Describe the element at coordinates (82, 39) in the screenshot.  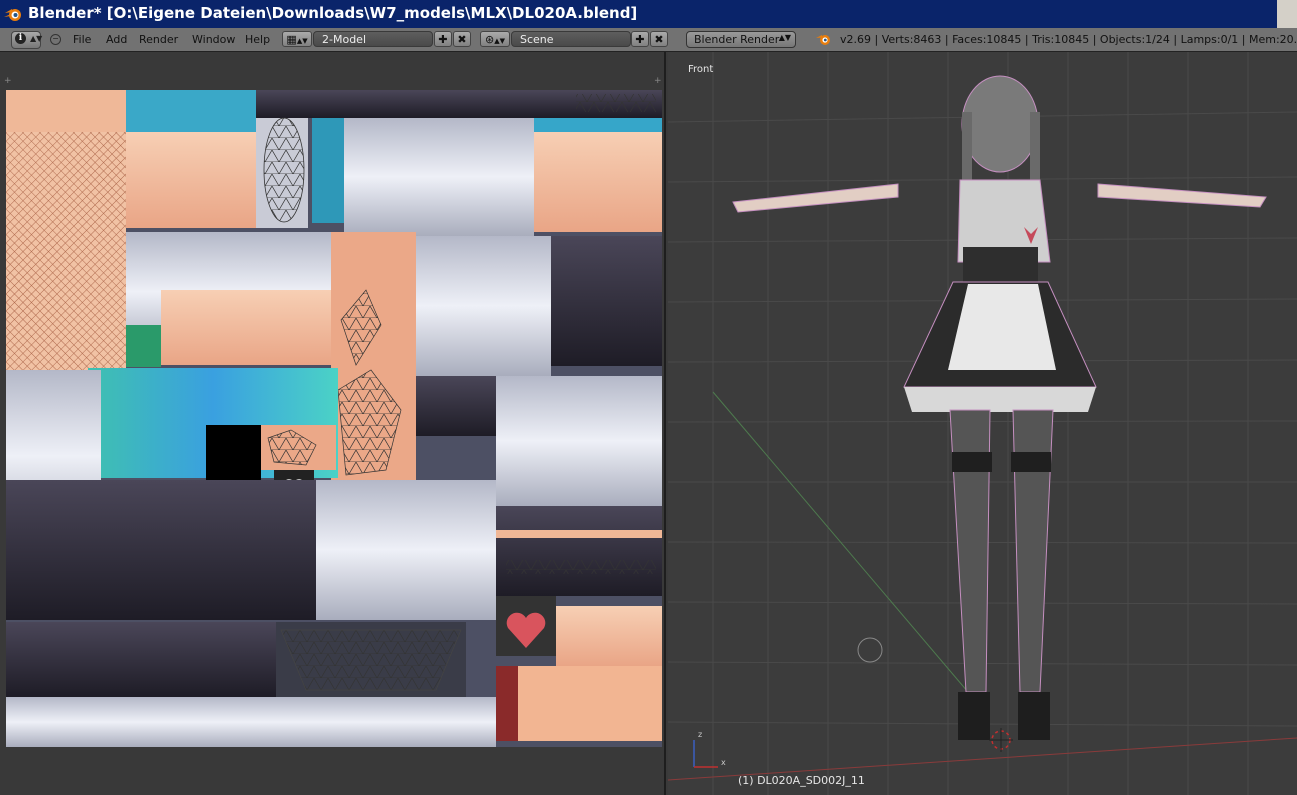
I see `menu-file: File` at that location.